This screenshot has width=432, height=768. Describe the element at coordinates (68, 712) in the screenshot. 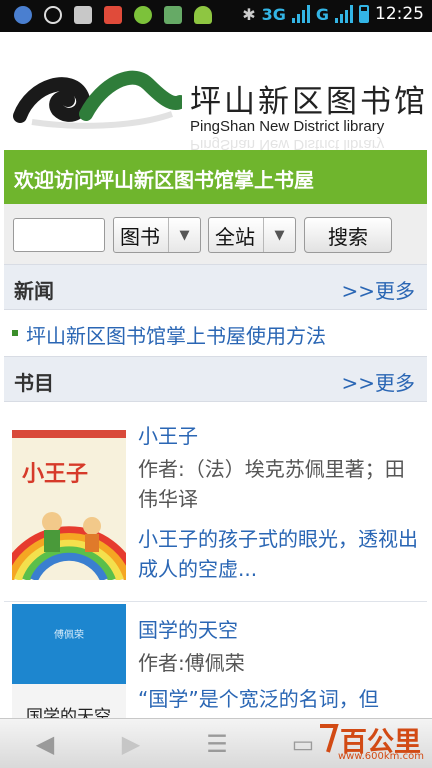

I see `book-cover-title: 国学的天空` at that location.